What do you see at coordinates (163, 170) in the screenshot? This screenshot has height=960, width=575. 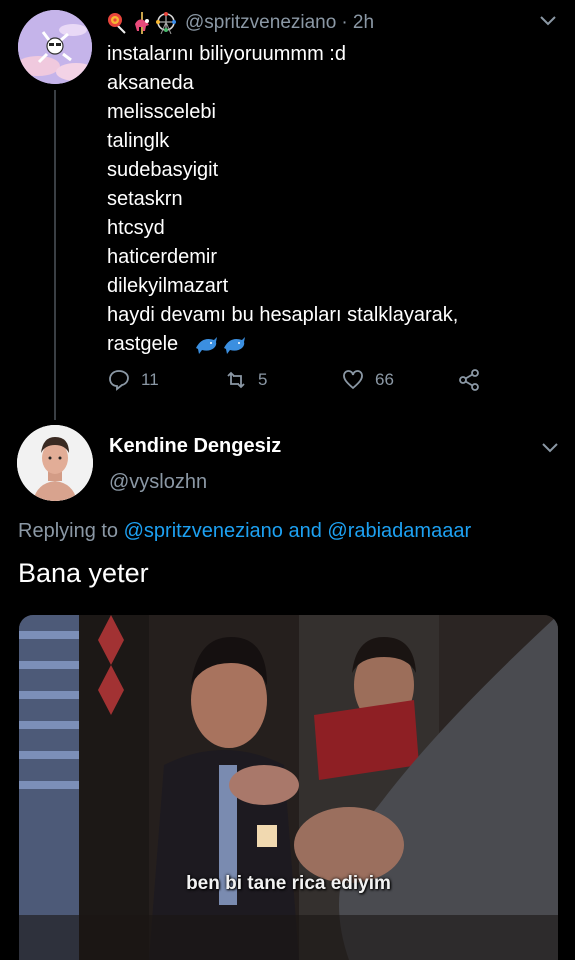 I see `tweet-line: sudebasyigit` at bounding box center [163, 170].